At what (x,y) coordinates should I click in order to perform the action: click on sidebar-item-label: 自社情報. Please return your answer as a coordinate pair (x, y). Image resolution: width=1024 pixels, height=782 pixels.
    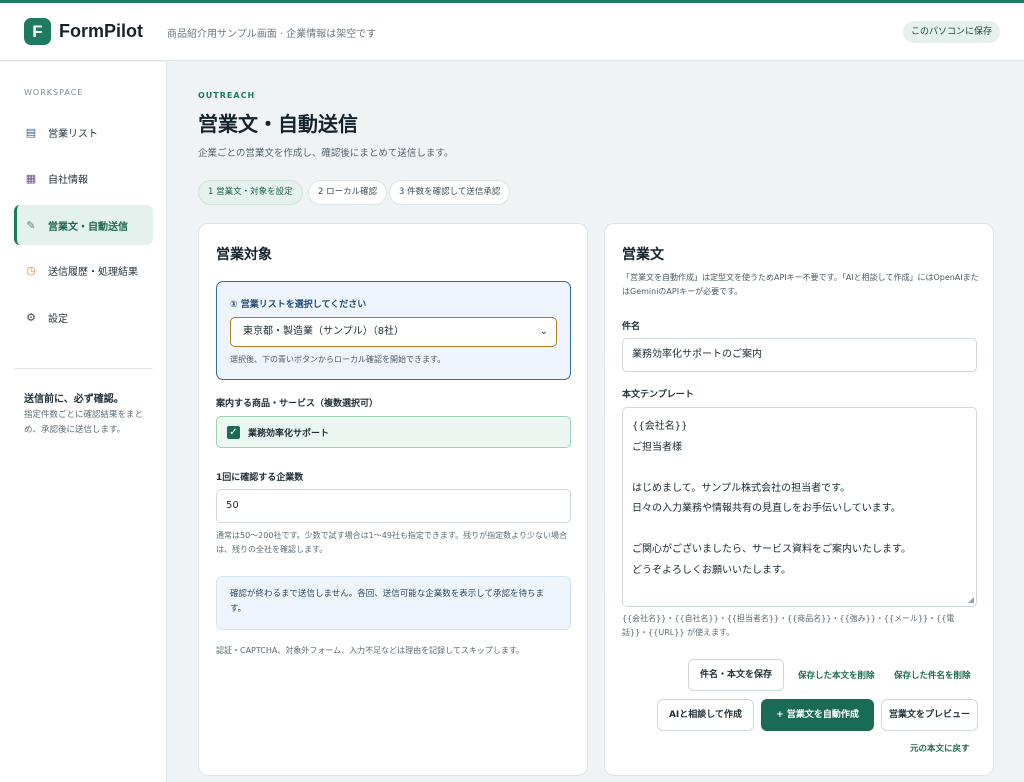
    Looking at the image, I should click on (68, 180).